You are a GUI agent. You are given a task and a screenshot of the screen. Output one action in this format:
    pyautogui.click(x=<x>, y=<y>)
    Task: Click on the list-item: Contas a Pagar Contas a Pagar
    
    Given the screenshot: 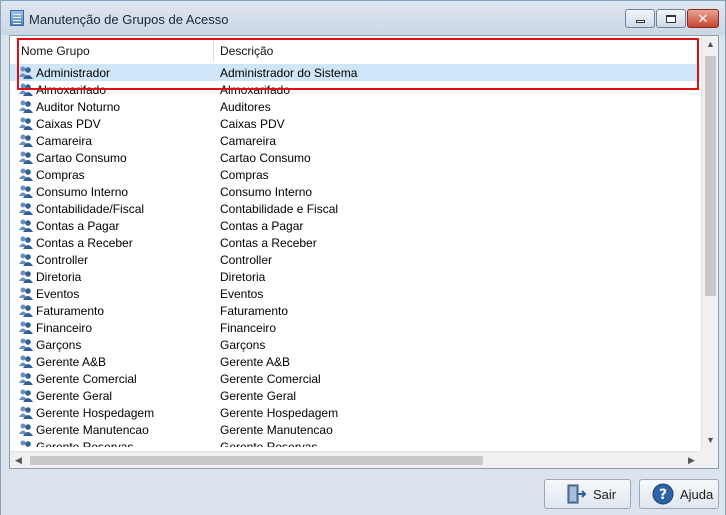 What is the action you would take?
    pyautogui.click(x=355, y=225)
    